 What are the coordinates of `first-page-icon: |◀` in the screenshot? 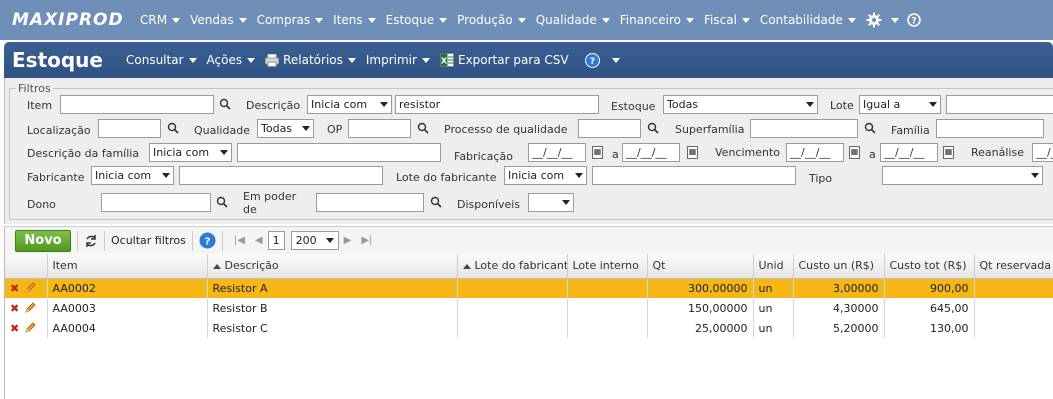 It's located at (239, 240).